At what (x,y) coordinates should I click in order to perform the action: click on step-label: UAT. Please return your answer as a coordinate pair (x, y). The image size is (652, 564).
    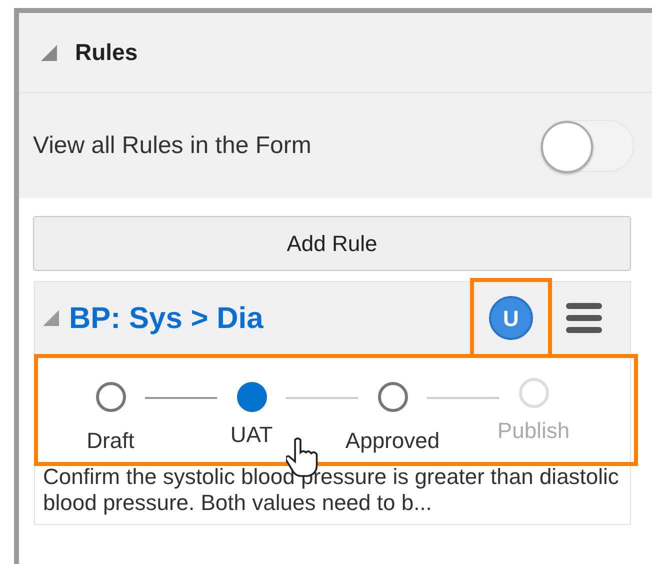
    Looking at the image, I should click on (251, 435).